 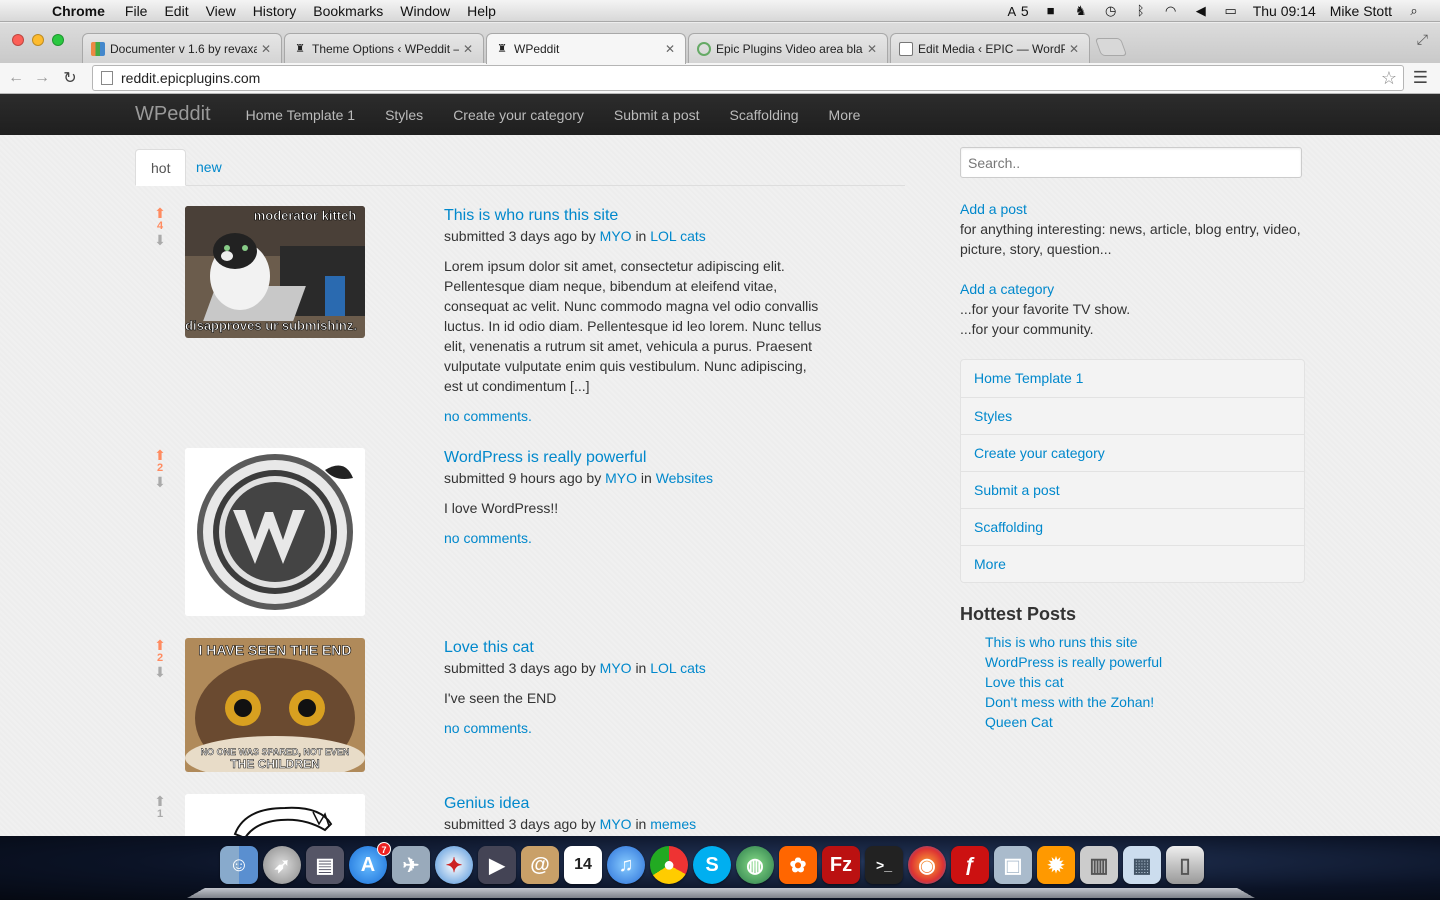 I want to click on post-title: WordPress is really powerful, so click(x=634, y=458).